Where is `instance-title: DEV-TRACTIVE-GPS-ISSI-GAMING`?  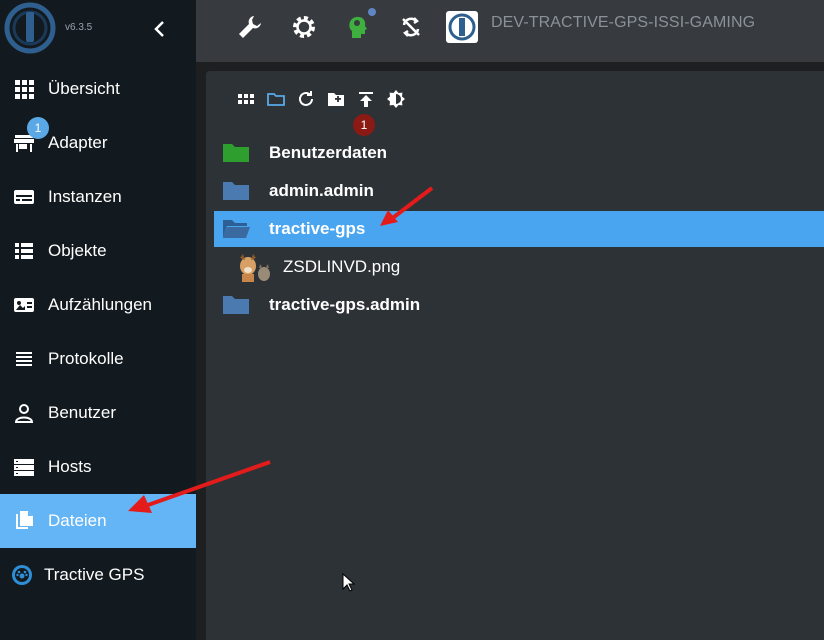 instance-title: DEV-TRACTIVE-GPS-ISSI-GAMING is located at coordinates (623, 22).